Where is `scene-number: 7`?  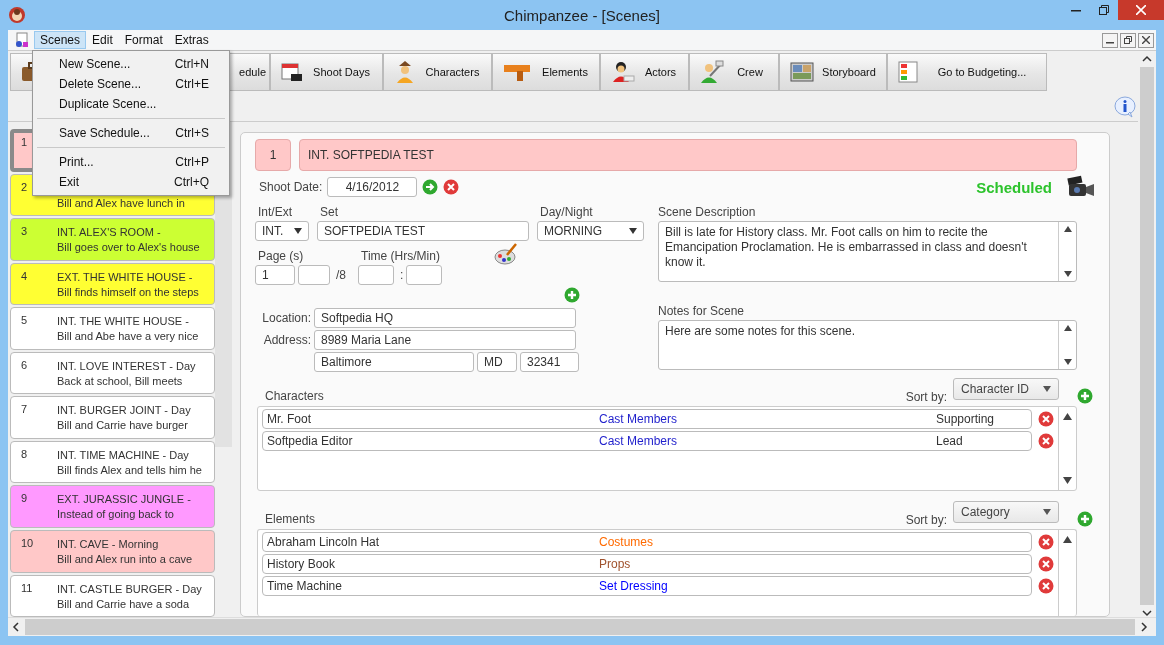
scene-number: 7 is located at coordinates (25, 410).